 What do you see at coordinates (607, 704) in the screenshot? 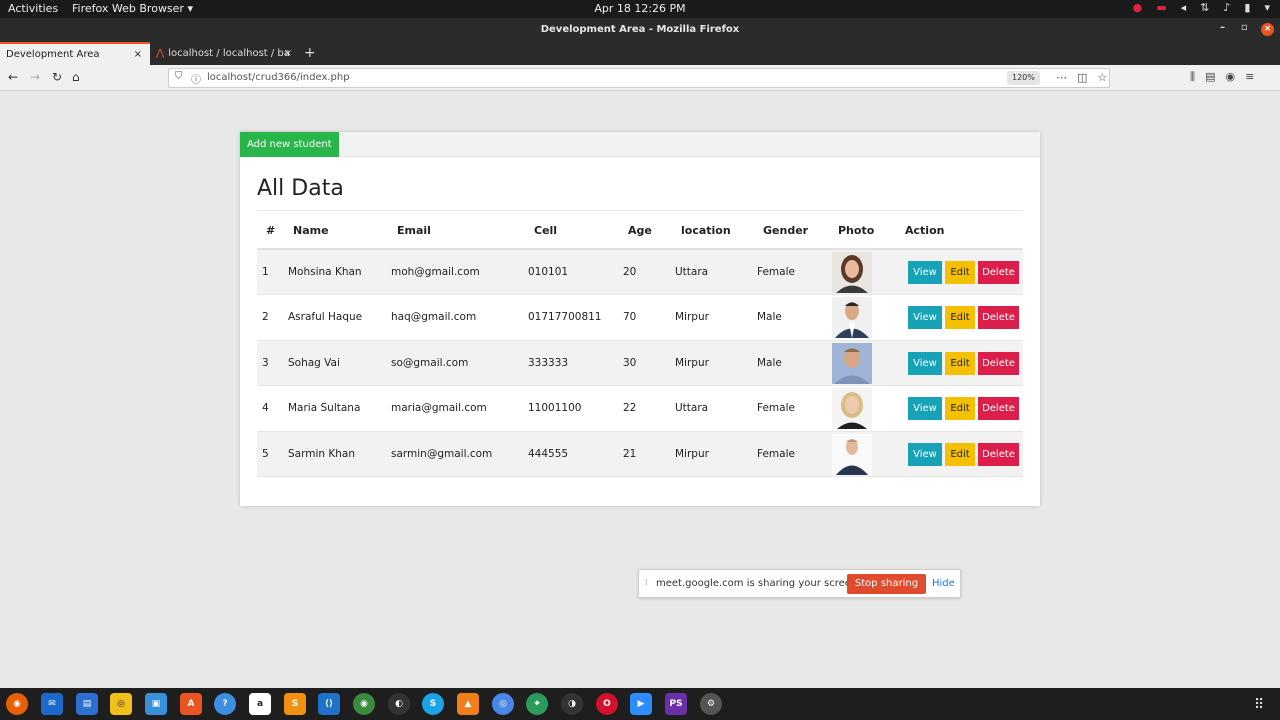
I see `opera-icon: O` at bounding box center [607, 704].